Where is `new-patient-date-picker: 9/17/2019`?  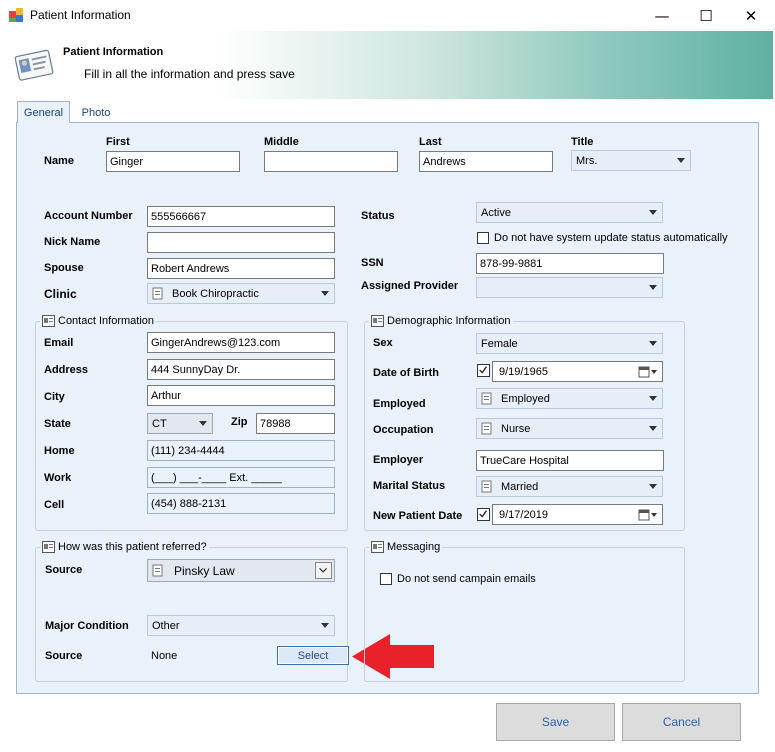
new-patient-date-picker: 9/17/2019 is located at coordinates (577, 514).